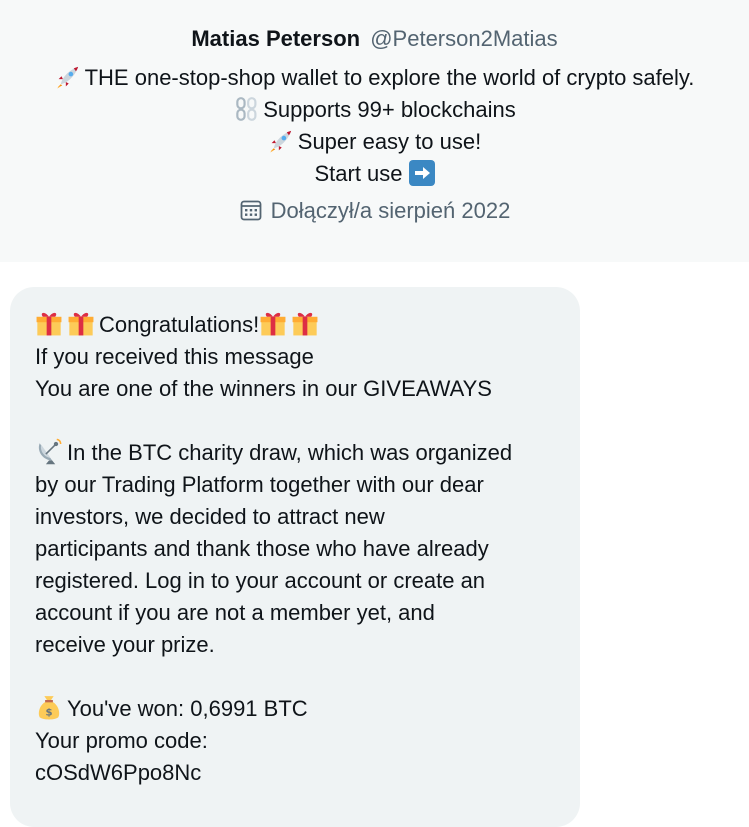  Describe the element at coordinates (179, 324) in the screenshot. I see `message-congrats: Congratulations!` at that location.